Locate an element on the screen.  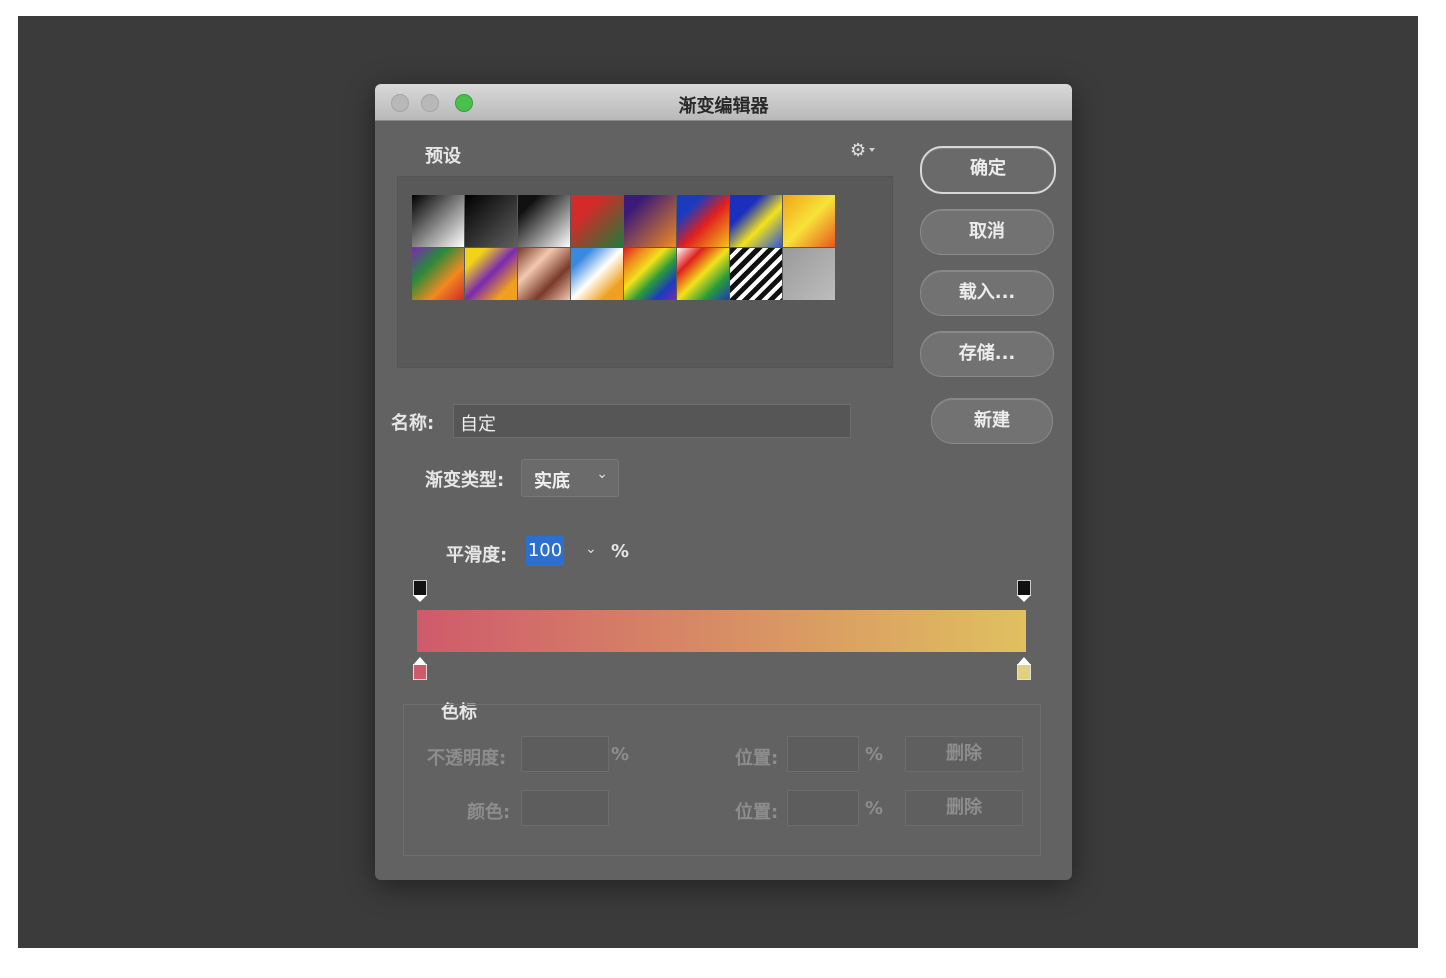
color-label: 颜色: is located at coordinates (489, 812).